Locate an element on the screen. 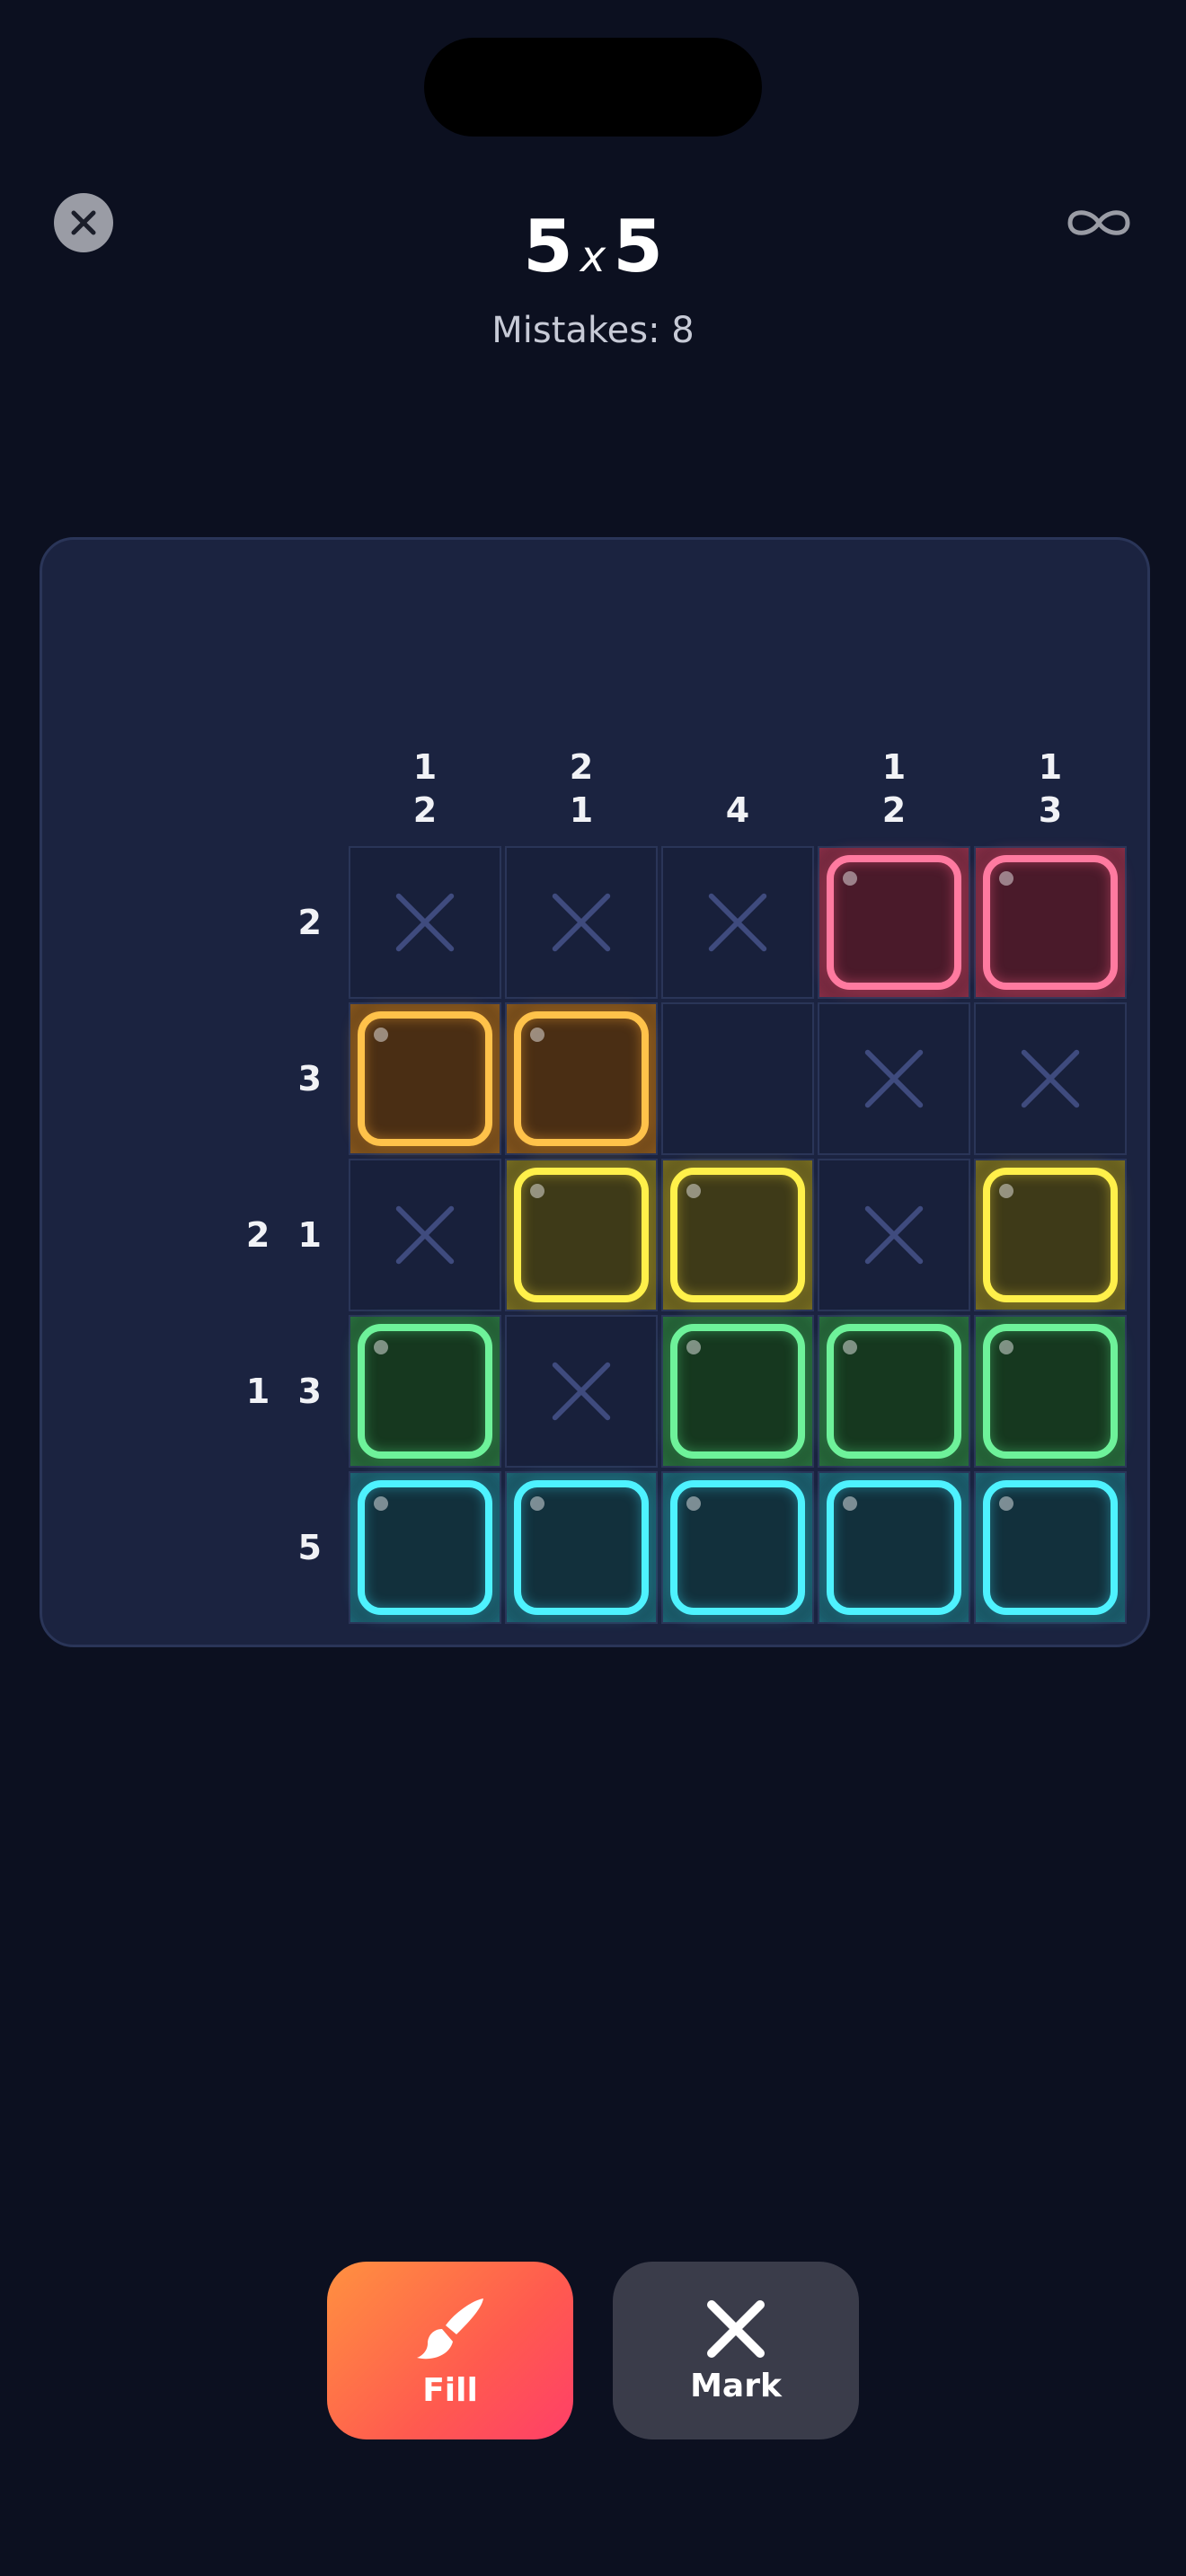  row-clue-5: 5 is located at coordinates (309, 1547).